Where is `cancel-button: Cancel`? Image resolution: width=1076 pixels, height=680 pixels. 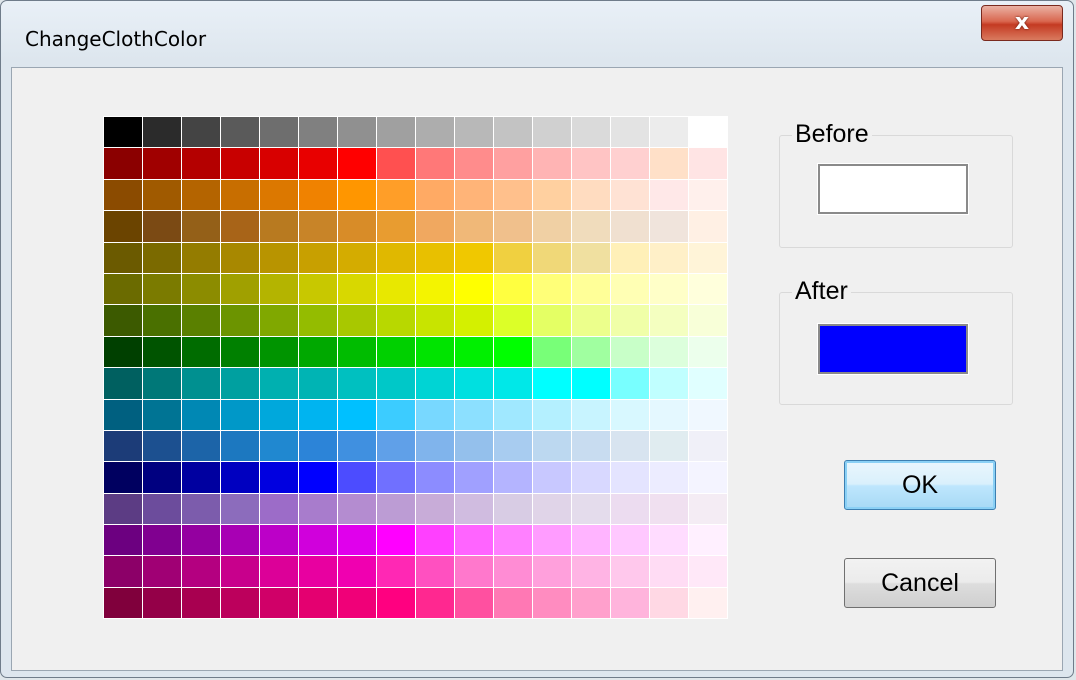 cancel-button: Cancel is located at coordinates (920, 583).